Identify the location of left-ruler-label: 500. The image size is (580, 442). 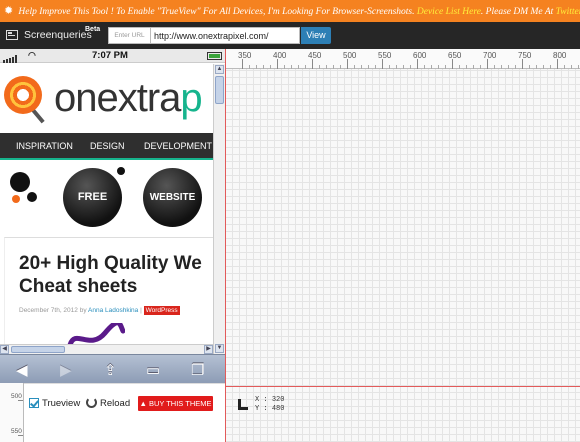
(16, 396).